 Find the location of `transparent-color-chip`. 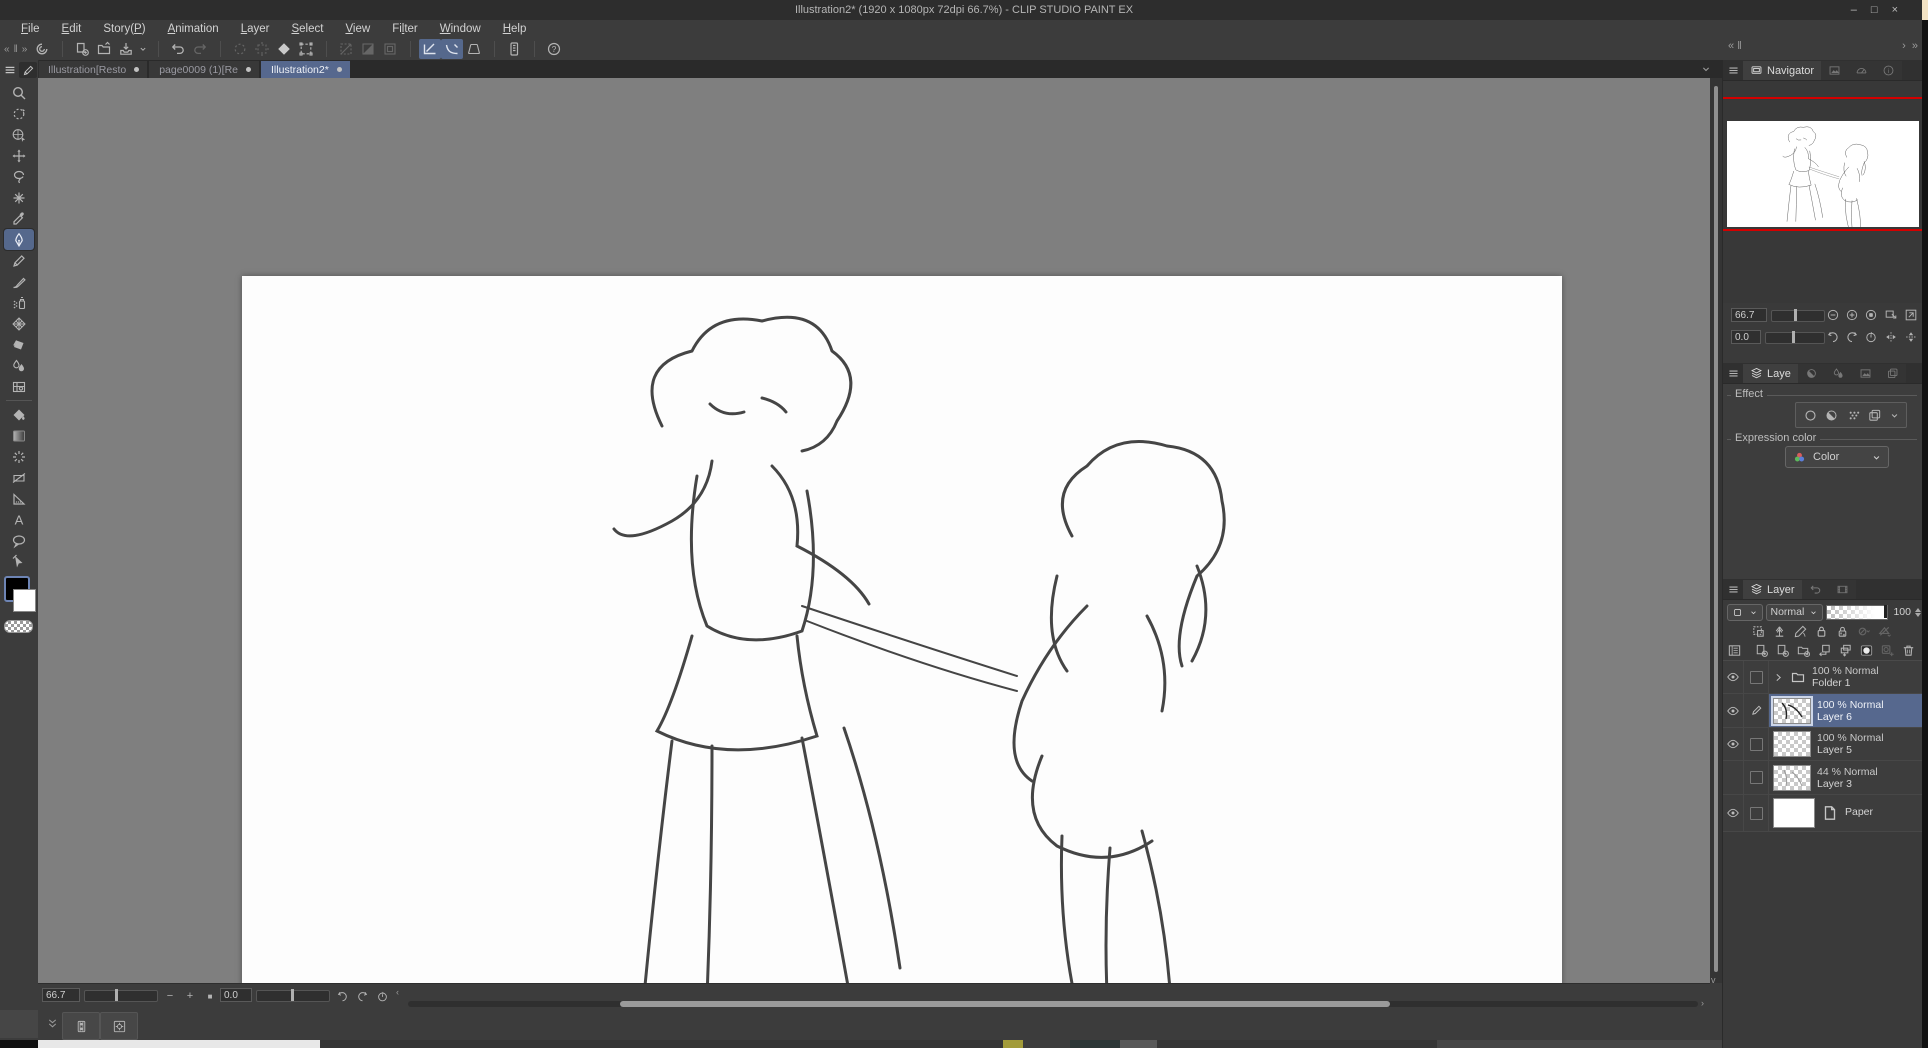

transparent-color-chip is located at coordinates (18, 626).